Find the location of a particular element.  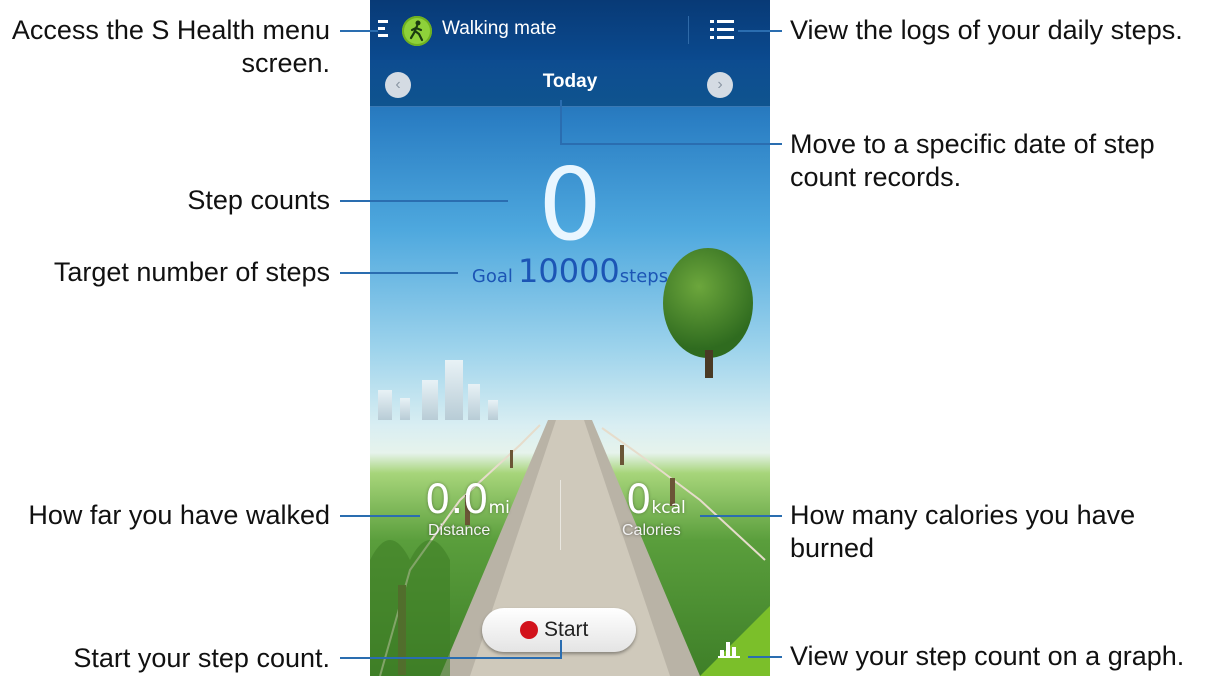

annotation-menu: Access the S Health menu screen. is located at coordinates (165, 47).